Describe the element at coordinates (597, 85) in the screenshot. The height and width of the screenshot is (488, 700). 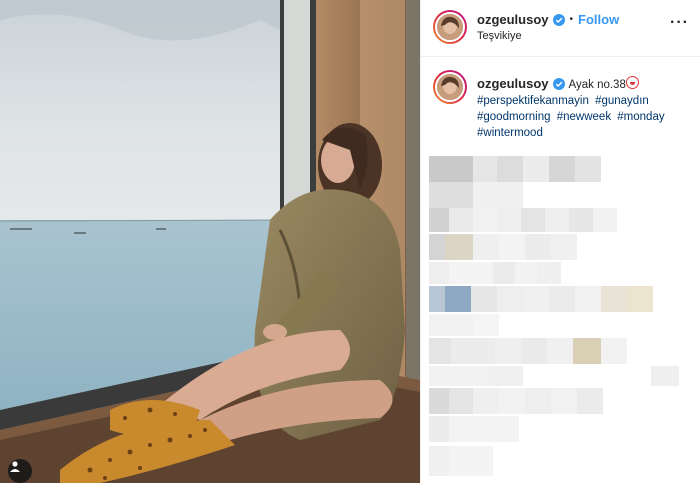
I see `caption-body: Ayak no.38` at that location.